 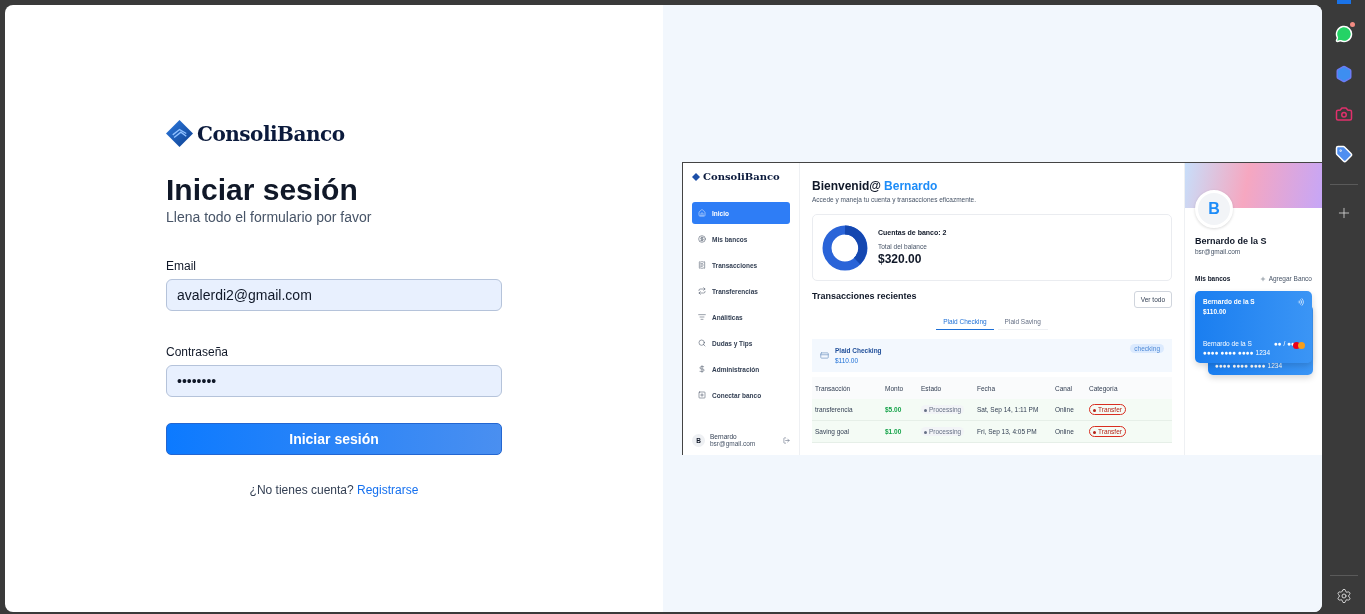 What do you see at coordinates (1301, 302) in the screenshot?
I see `contactless-icon` at bounding box center [1301, 302].